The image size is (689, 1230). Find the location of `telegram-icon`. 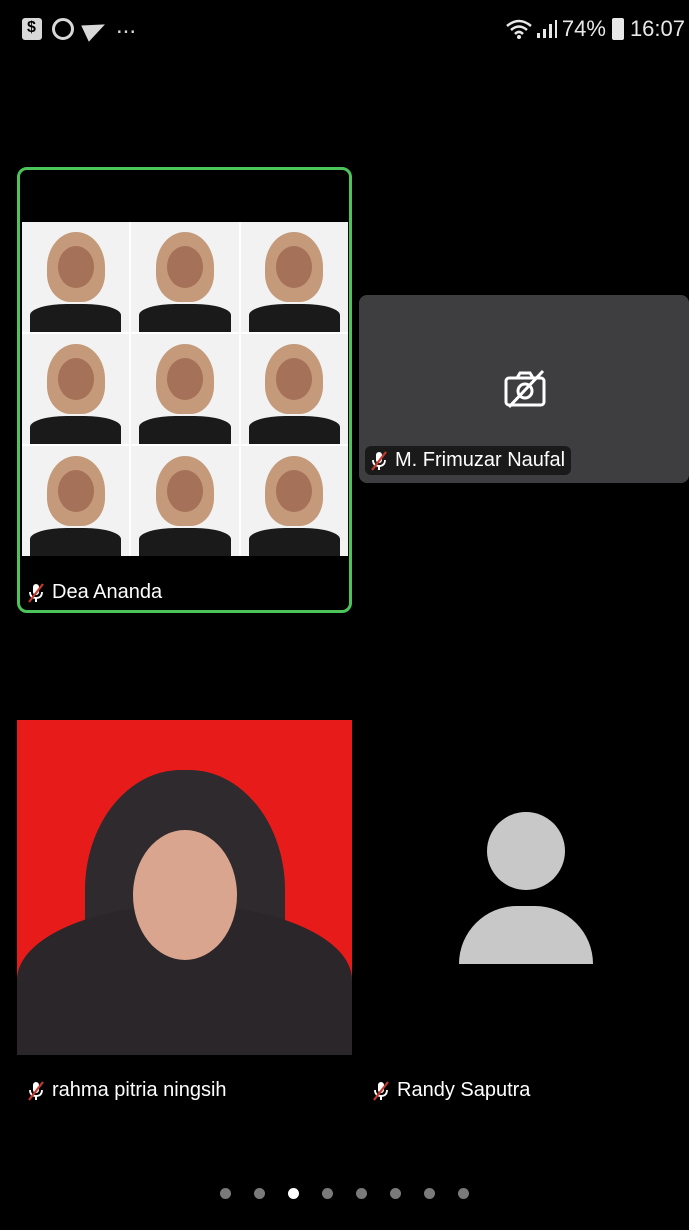

telegram-icon is located at coordinates (95, 29).